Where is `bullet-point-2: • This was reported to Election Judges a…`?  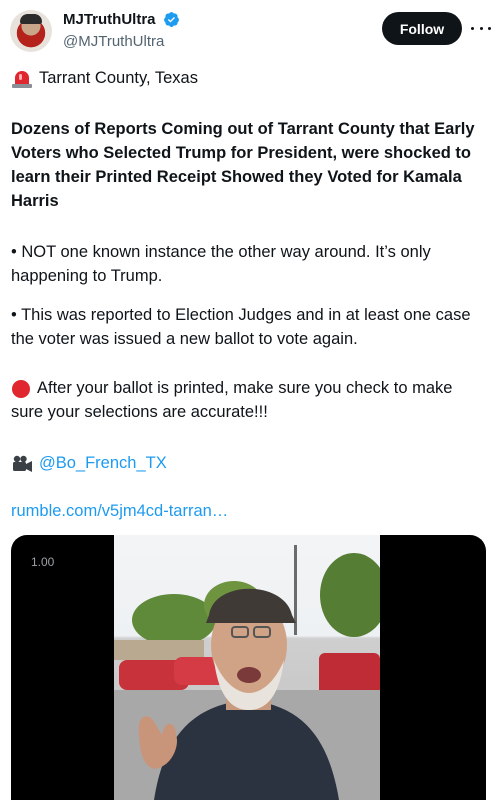
bullet-point-2: • This was reported to Election Judges a… is located at coordinates (241, 327).